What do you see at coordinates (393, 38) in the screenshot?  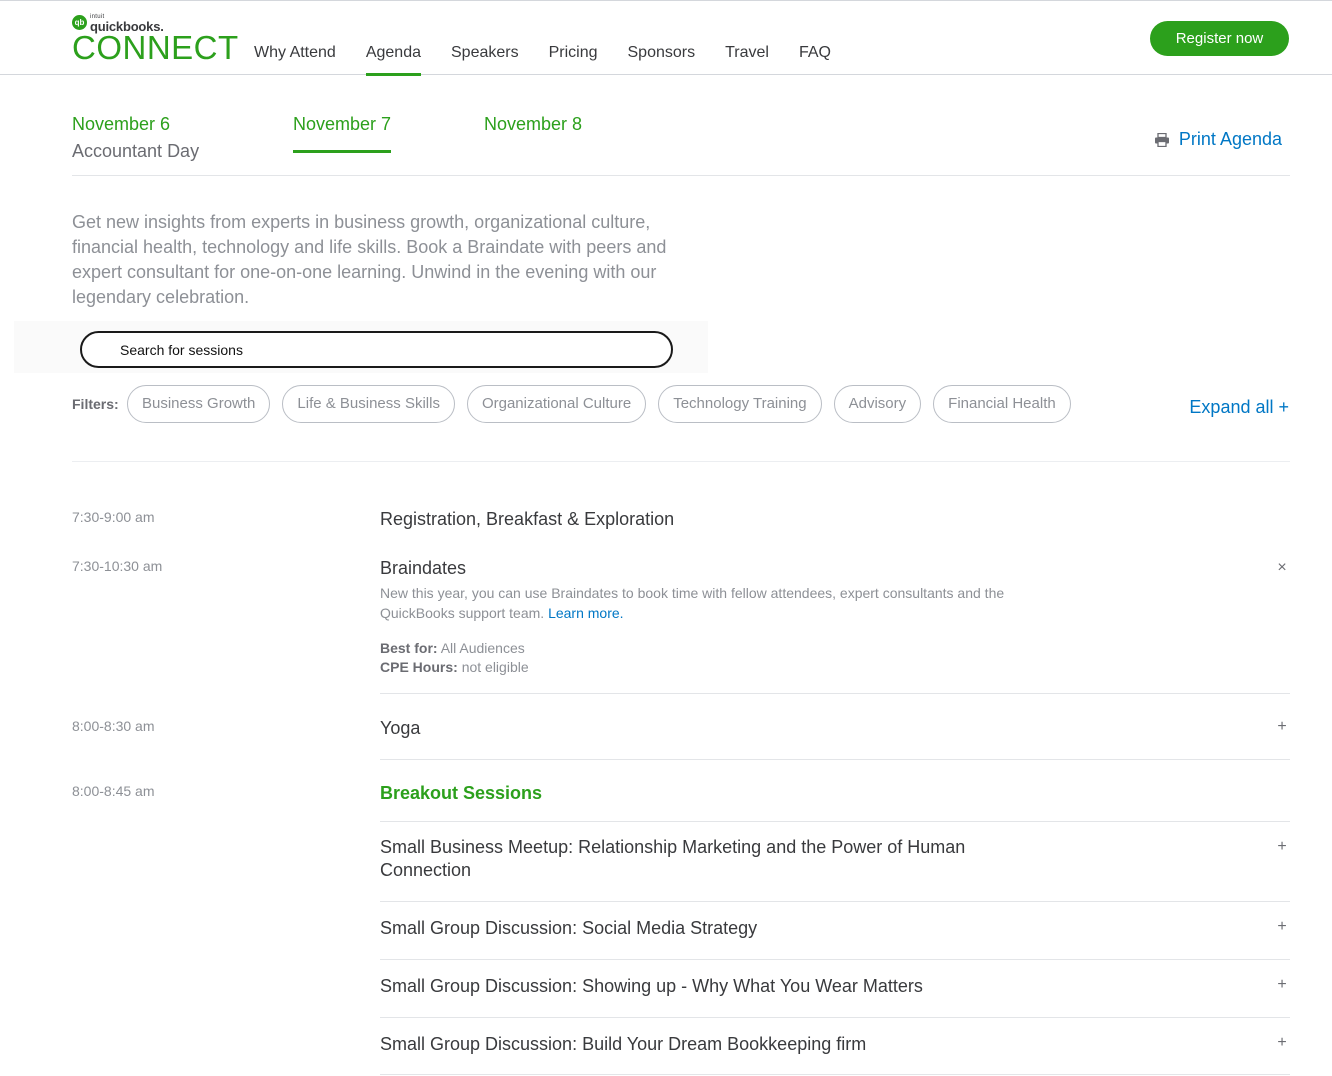 I see `nav-agenda: Agenda` at bounding box center [393, 38].